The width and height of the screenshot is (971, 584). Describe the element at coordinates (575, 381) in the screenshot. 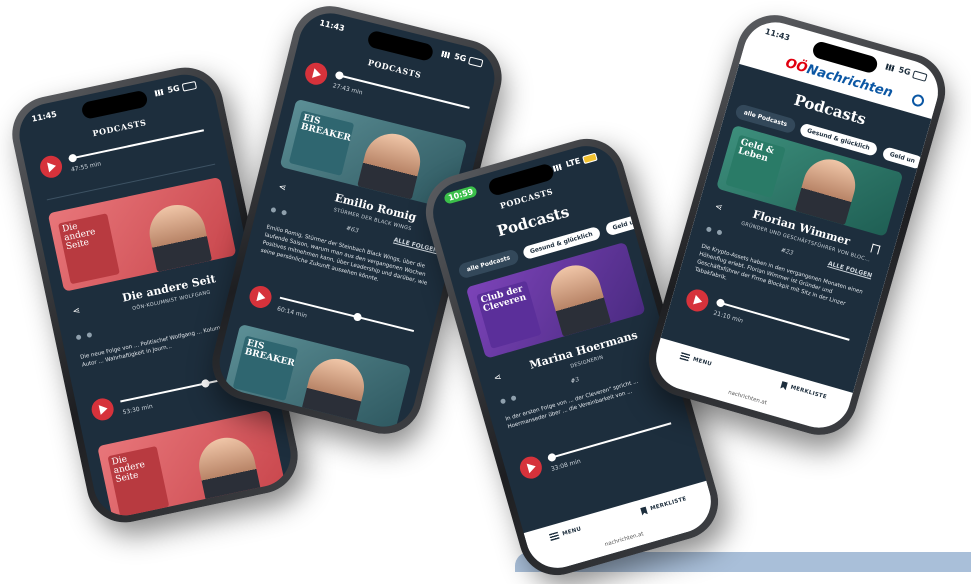

I see `episode-number: #3` at that location.